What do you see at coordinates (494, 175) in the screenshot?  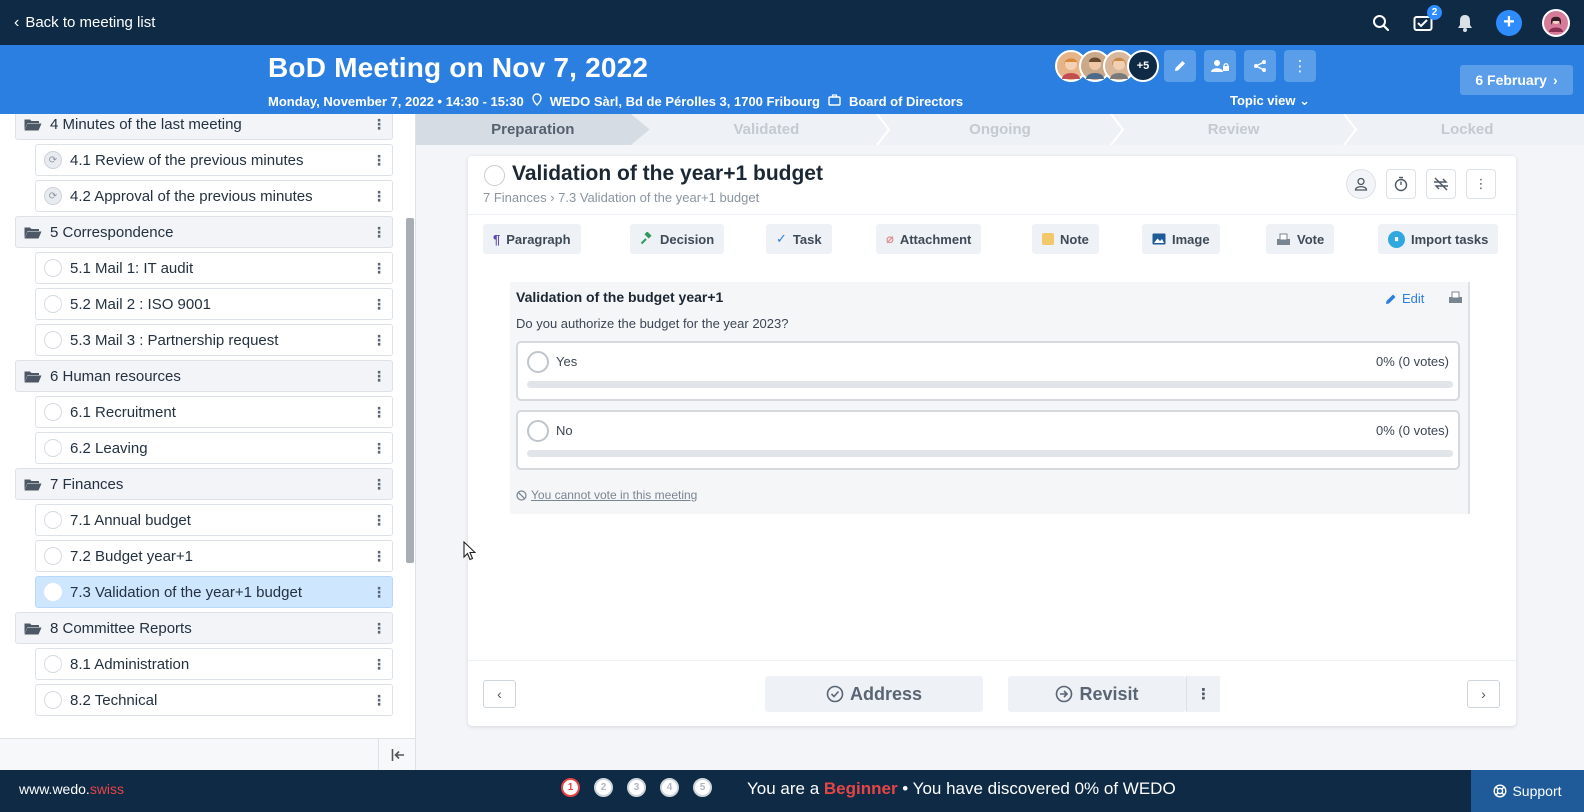 I see `topic-done-checkbox` at bounding box center [494, 175].